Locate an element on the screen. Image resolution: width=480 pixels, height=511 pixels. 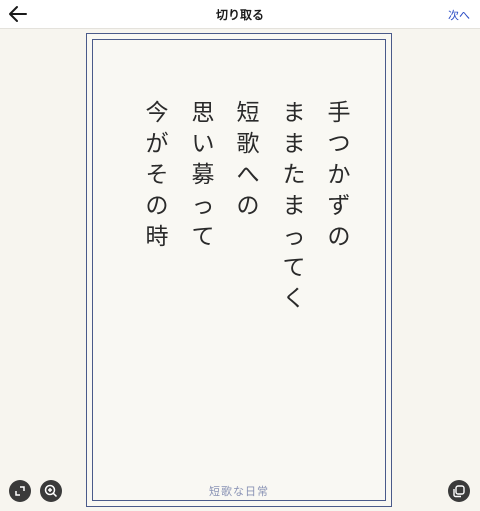
next-button: 次へ is located at coordinates (459, 15).